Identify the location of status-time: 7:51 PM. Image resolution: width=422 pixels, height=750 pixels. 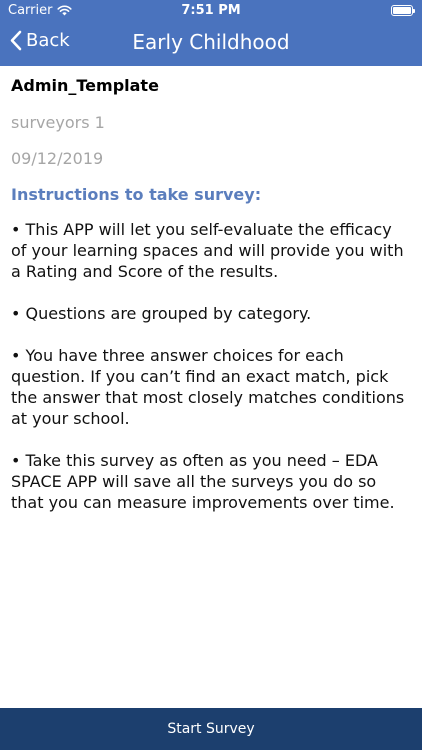
(211, 10).